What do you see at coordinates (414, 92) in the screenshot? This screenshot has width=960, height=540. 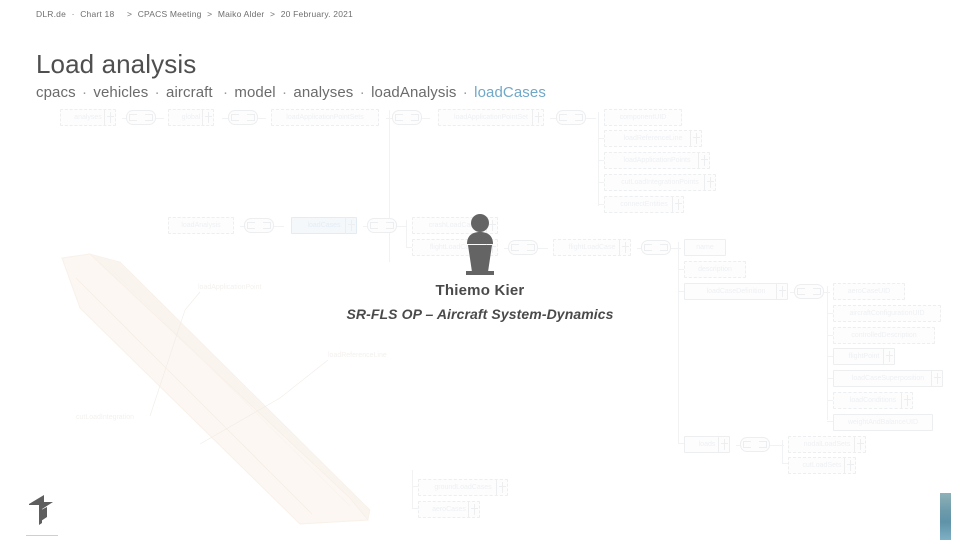 I see `path-crumb-loadanalysis: loadAnalysis` at bounding box center [414, 92].